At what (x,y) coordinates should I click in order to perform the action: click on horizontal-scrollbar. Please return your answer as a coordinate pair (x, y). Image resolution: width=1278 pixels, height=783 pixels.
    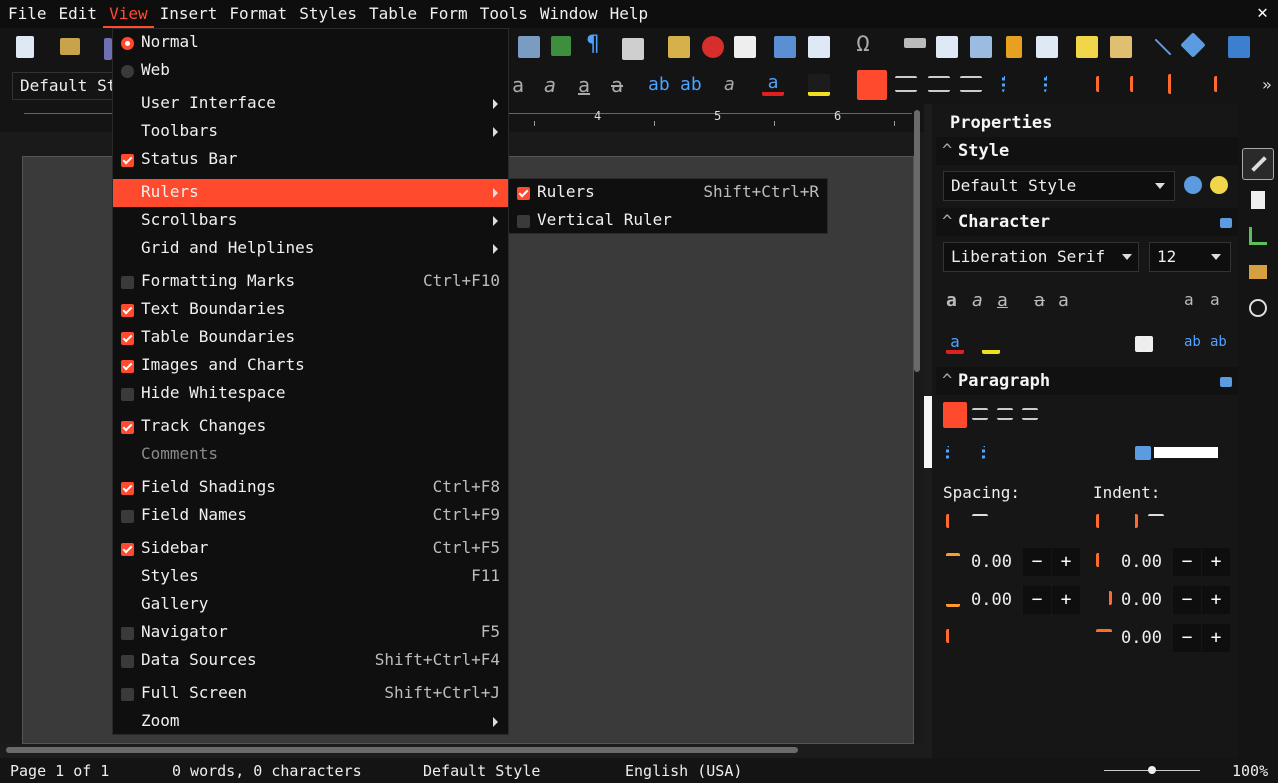
    Looking at the image, I should click on (402, 750).